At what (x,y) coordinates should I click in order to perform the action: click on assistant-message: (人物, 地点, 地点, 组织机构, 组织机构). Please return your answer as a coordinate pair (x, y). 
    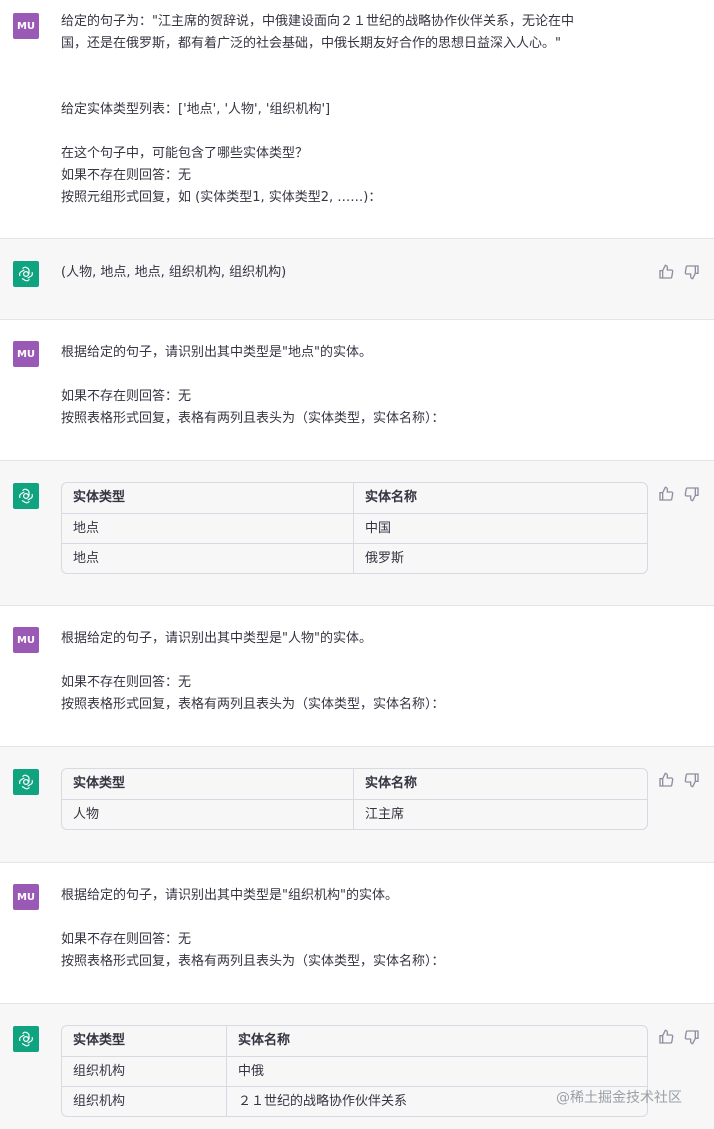
    Looking at the image, I should click on (357, 279).